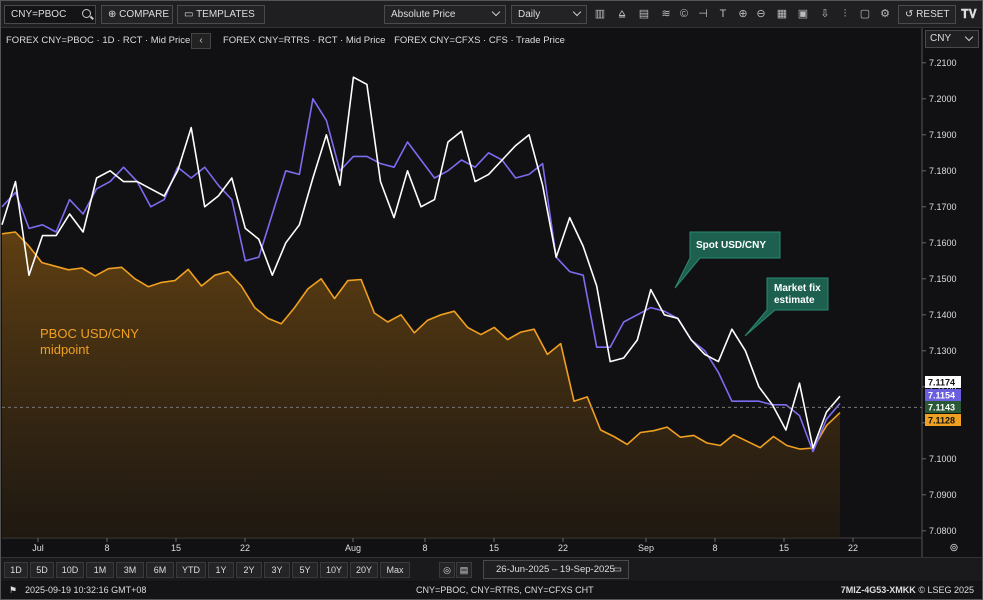 Image resolution: width=983 pixels, height=600 pixels. Describe the element at coordinates (505, 590) in the screenshot. I see `status-rics: CNY=PBOC, CNY=RTRS, CNY=CFXS CHT` at that location.